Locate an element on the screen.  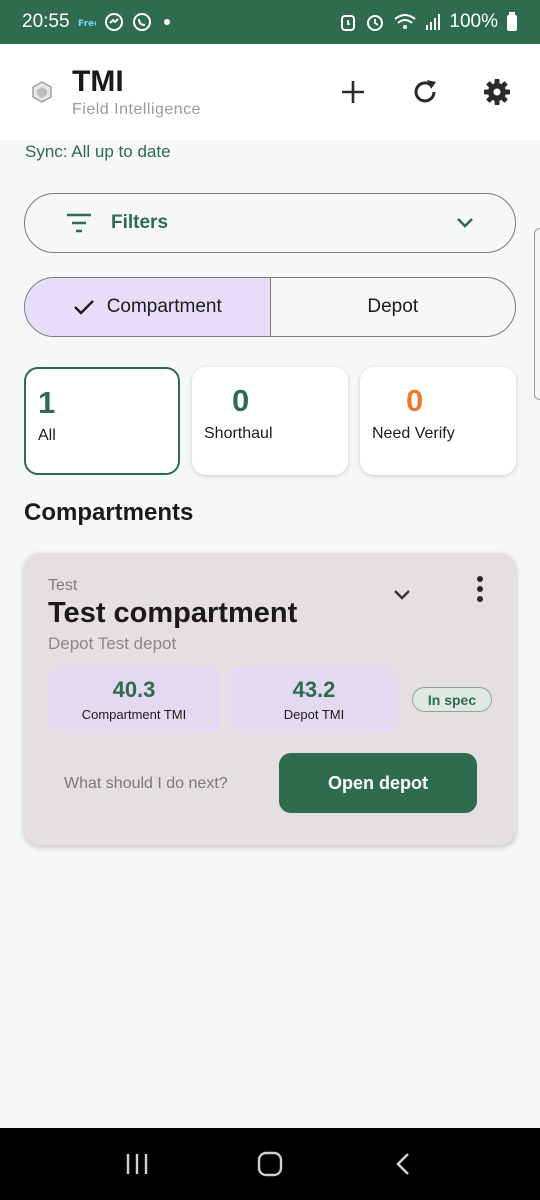
battery-level: 100% is located at coordinates (473, 21).